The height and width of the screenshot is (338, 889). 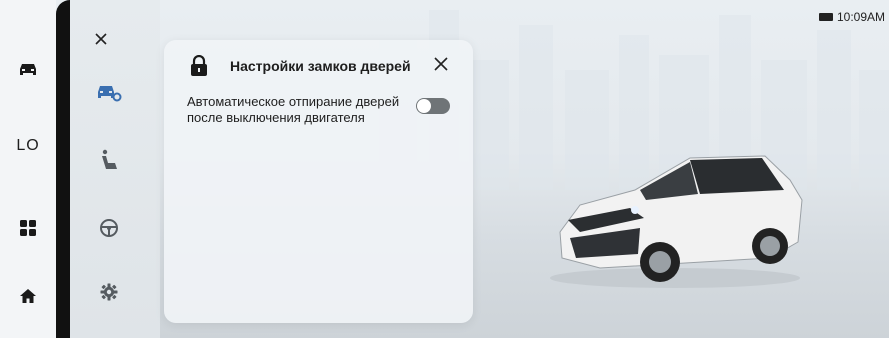 I want to click on side-item-general, so click(x=109, y=292).